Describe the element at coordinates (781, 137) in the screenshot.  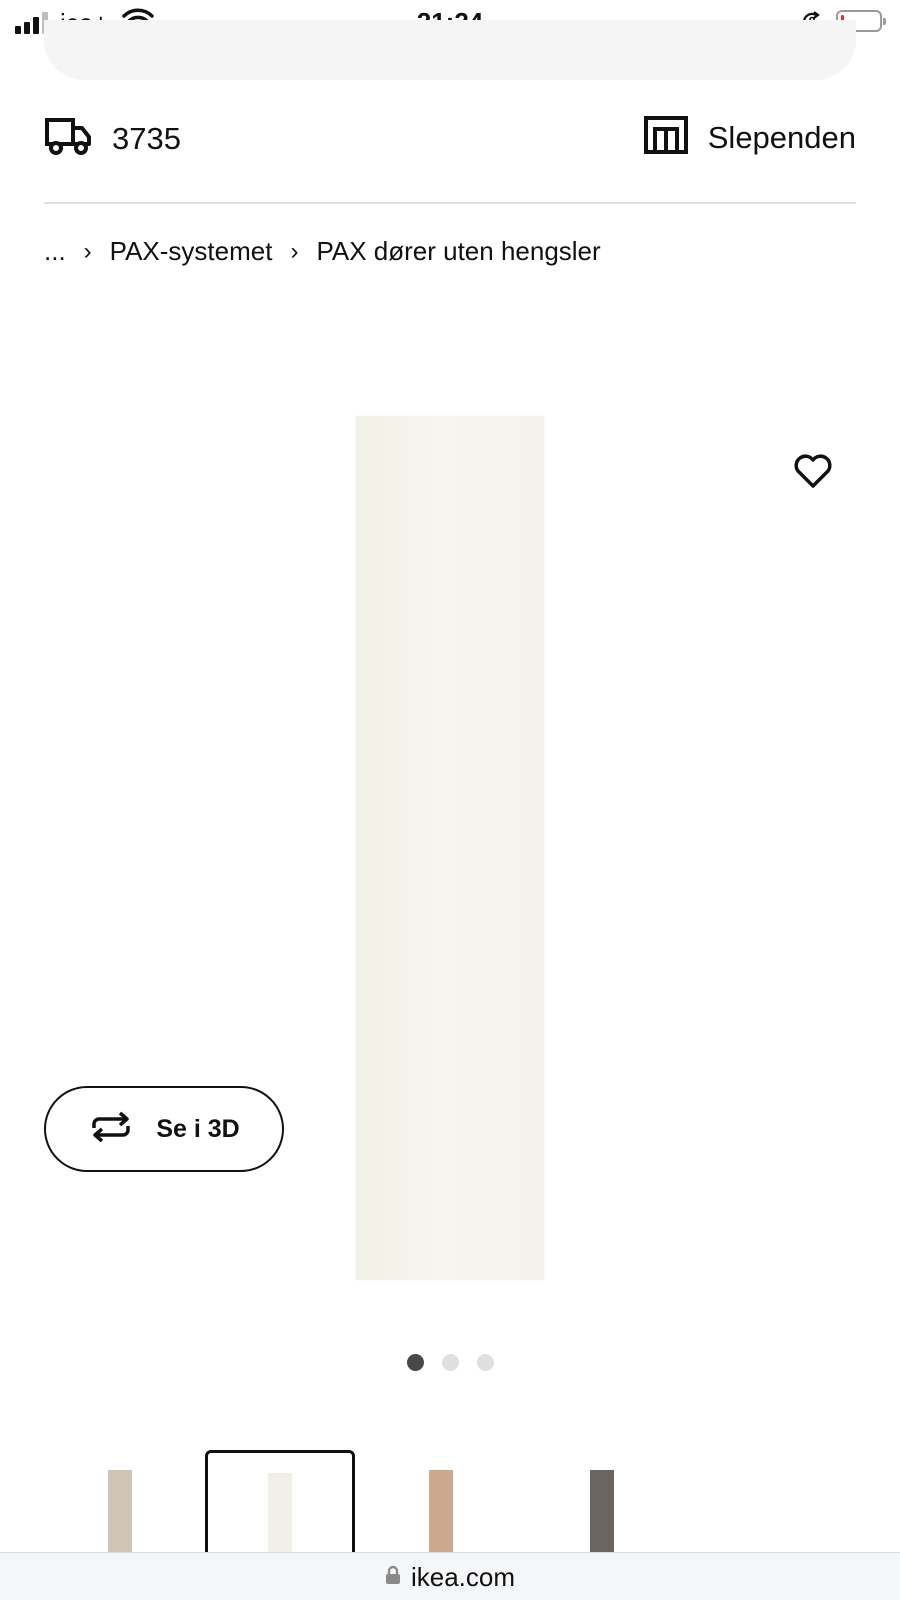
I see `store-name: Slependen` at that location.